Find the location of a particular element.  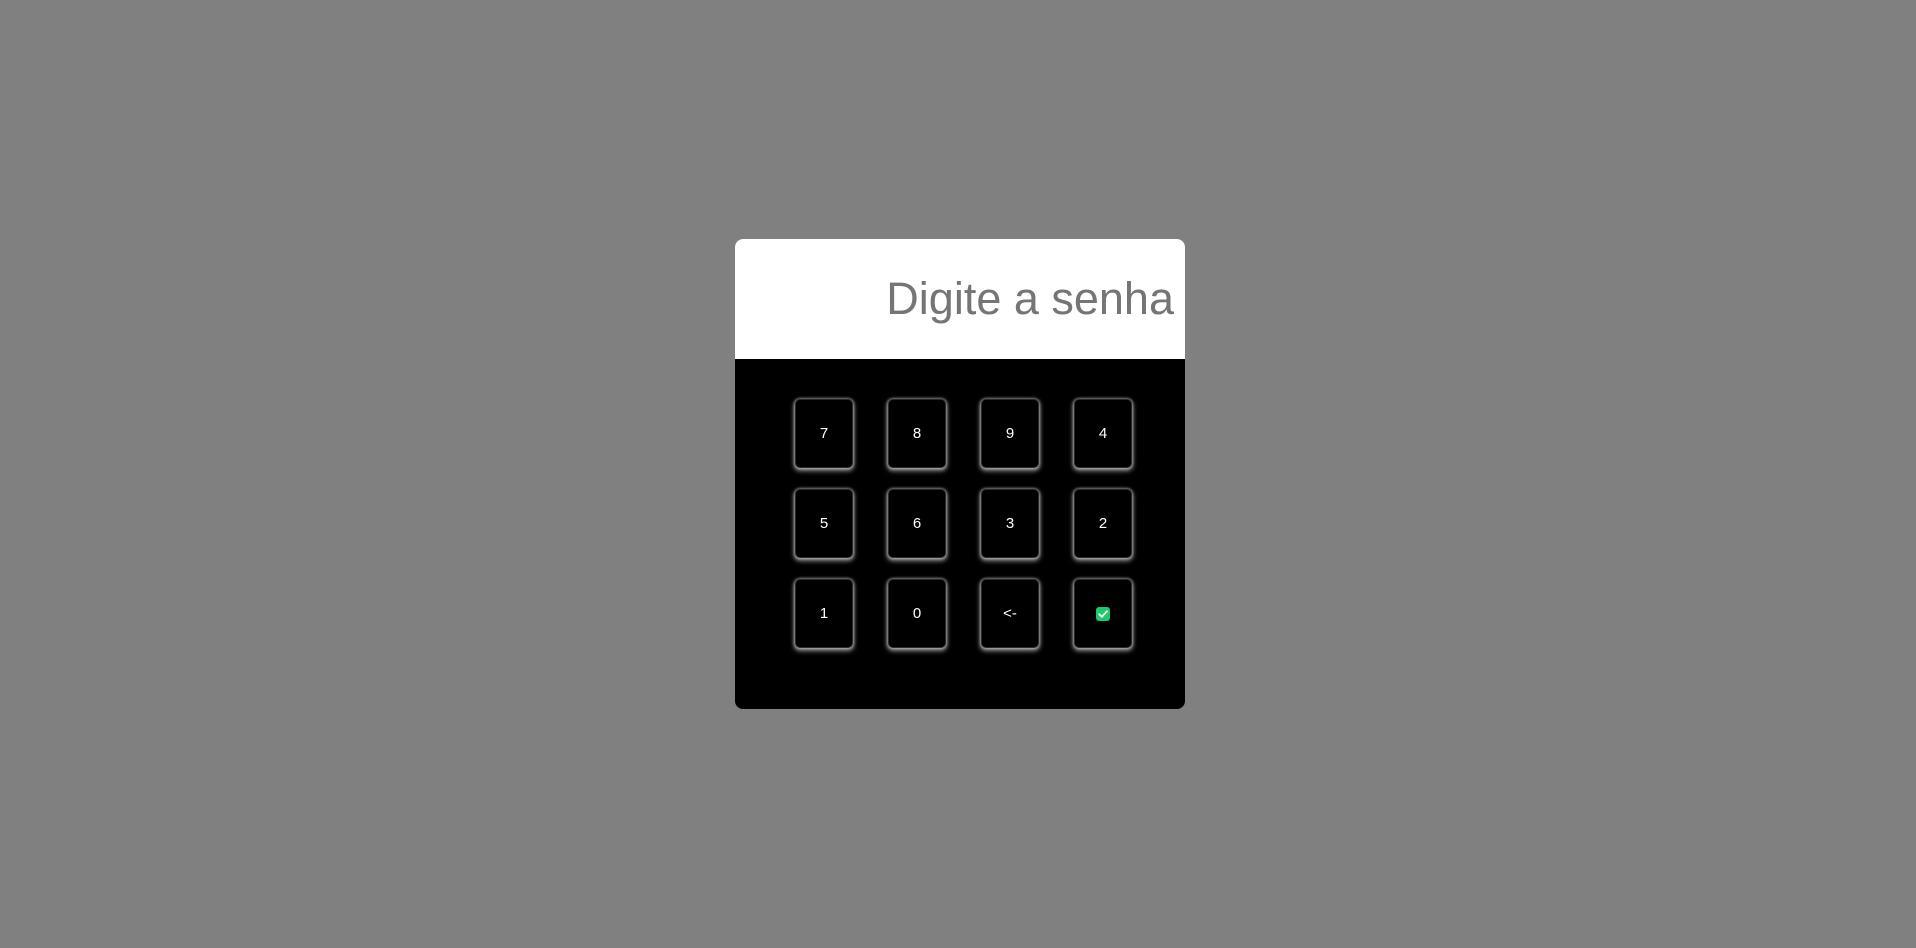

check-square-icon is located at coordinates (1103, 614).